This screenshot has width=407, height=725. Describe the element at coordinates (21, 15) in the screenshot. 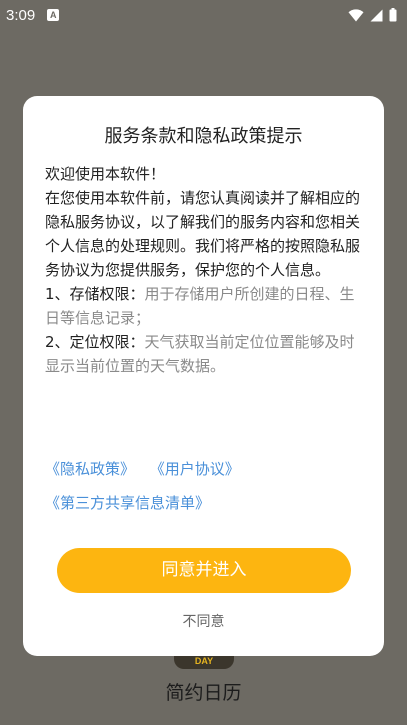

I see `status-time: 3:09` at that location.